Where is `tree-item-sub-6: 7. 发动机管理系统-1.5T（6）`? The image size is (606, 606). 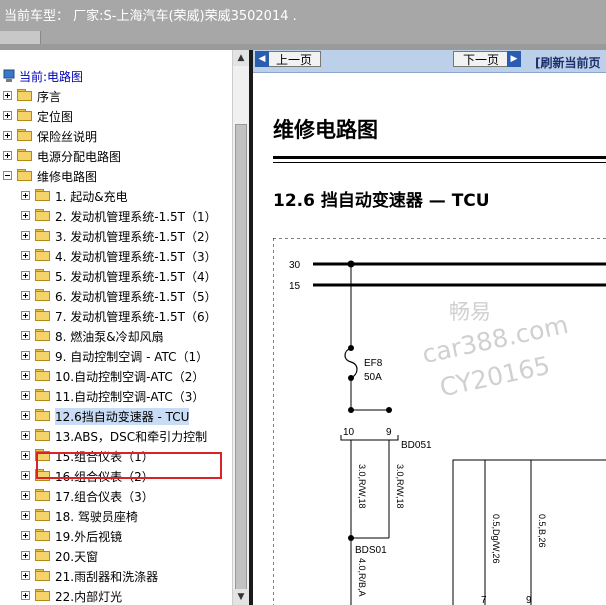 tree-item-sub-6: 7. 发动机管理系统-1.5T（6） is located at coordinates (116, 316).